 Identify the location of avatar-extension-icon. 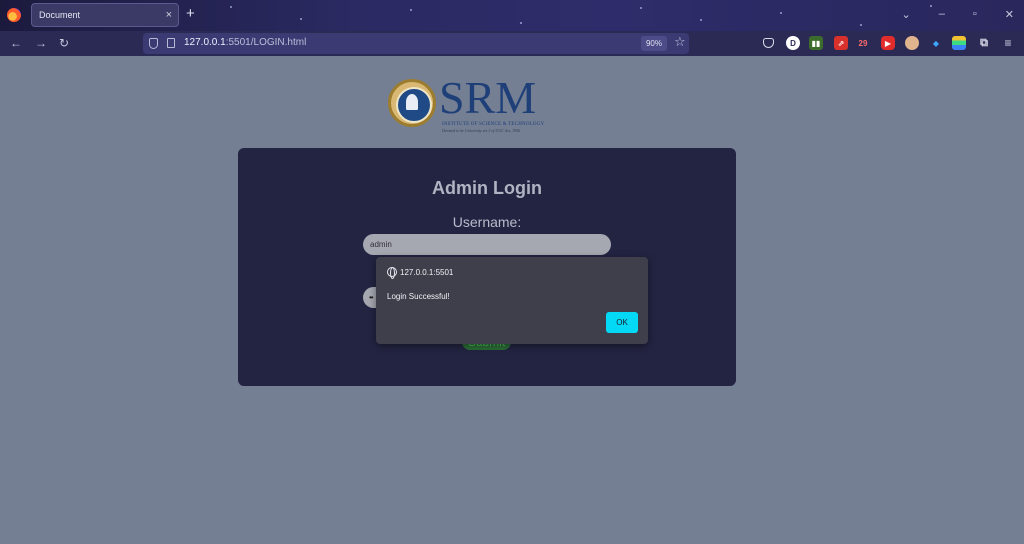
(912, 43).